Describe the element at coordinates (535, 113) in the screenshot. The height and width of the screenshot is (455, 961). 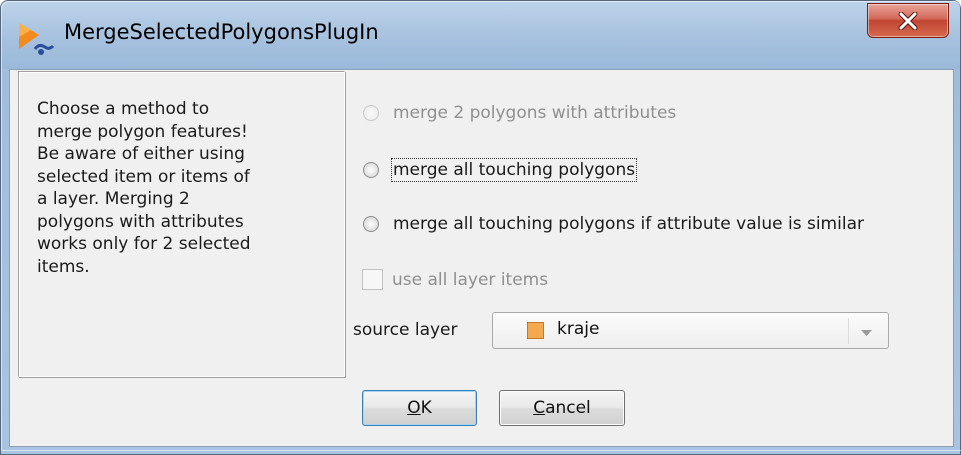
I see `option-label: merge 2 polygons with attributes` at that location.